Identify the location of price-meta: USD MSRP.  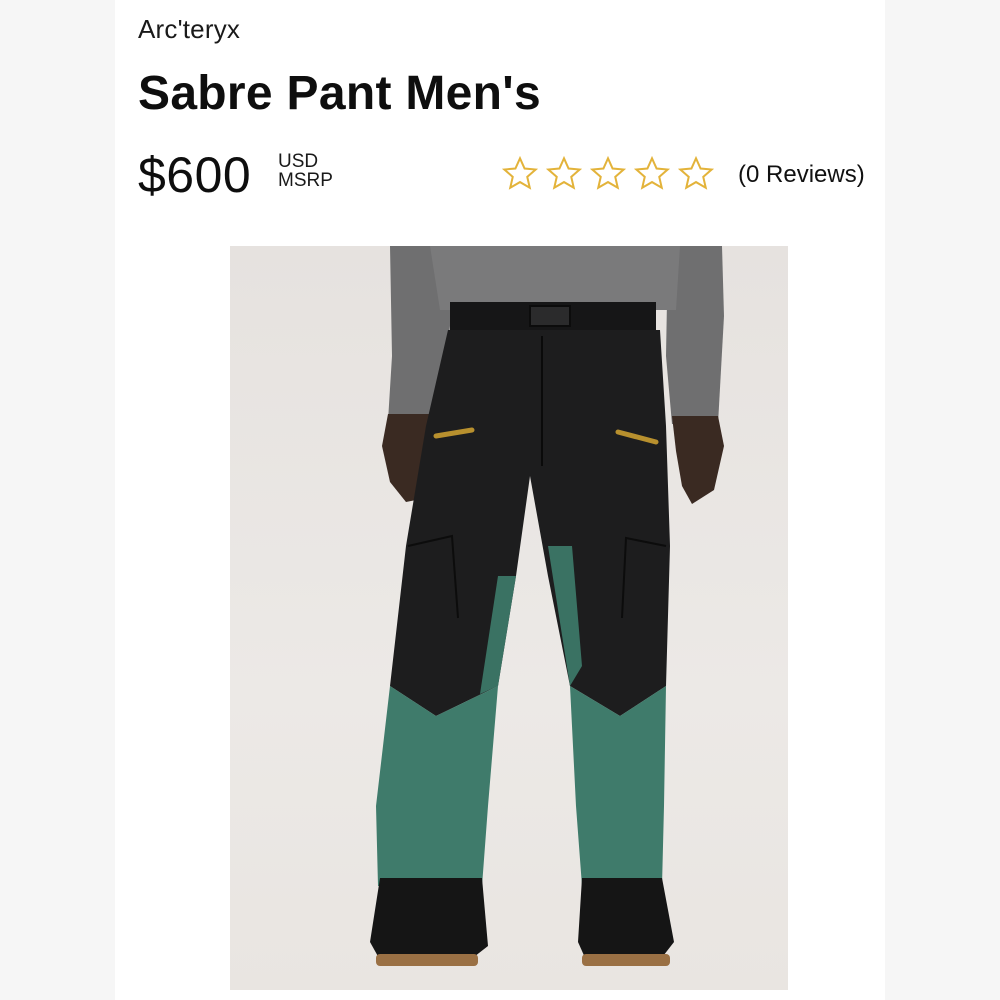
(305, 171).